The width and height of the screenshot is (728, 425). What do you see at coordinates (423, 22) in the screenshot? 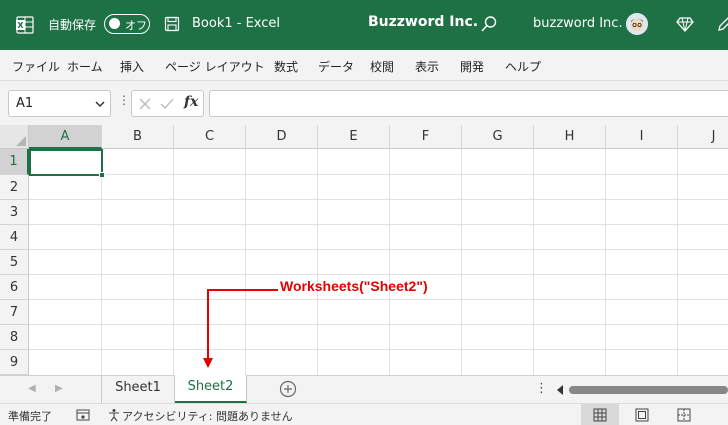
I see `company-name: Buzzword Inc.` at bounding box center [423, 22].